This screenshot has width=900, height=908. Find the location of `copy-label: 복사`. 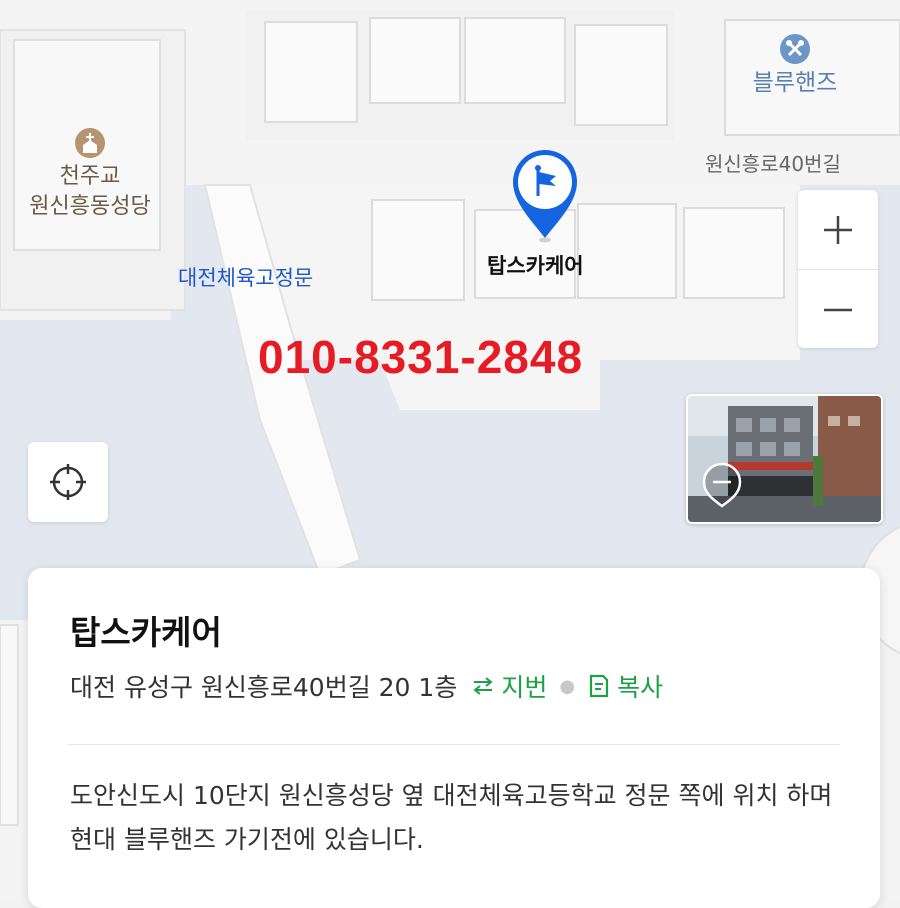

copy-label: 복사 is located at coordinates (640, 687).